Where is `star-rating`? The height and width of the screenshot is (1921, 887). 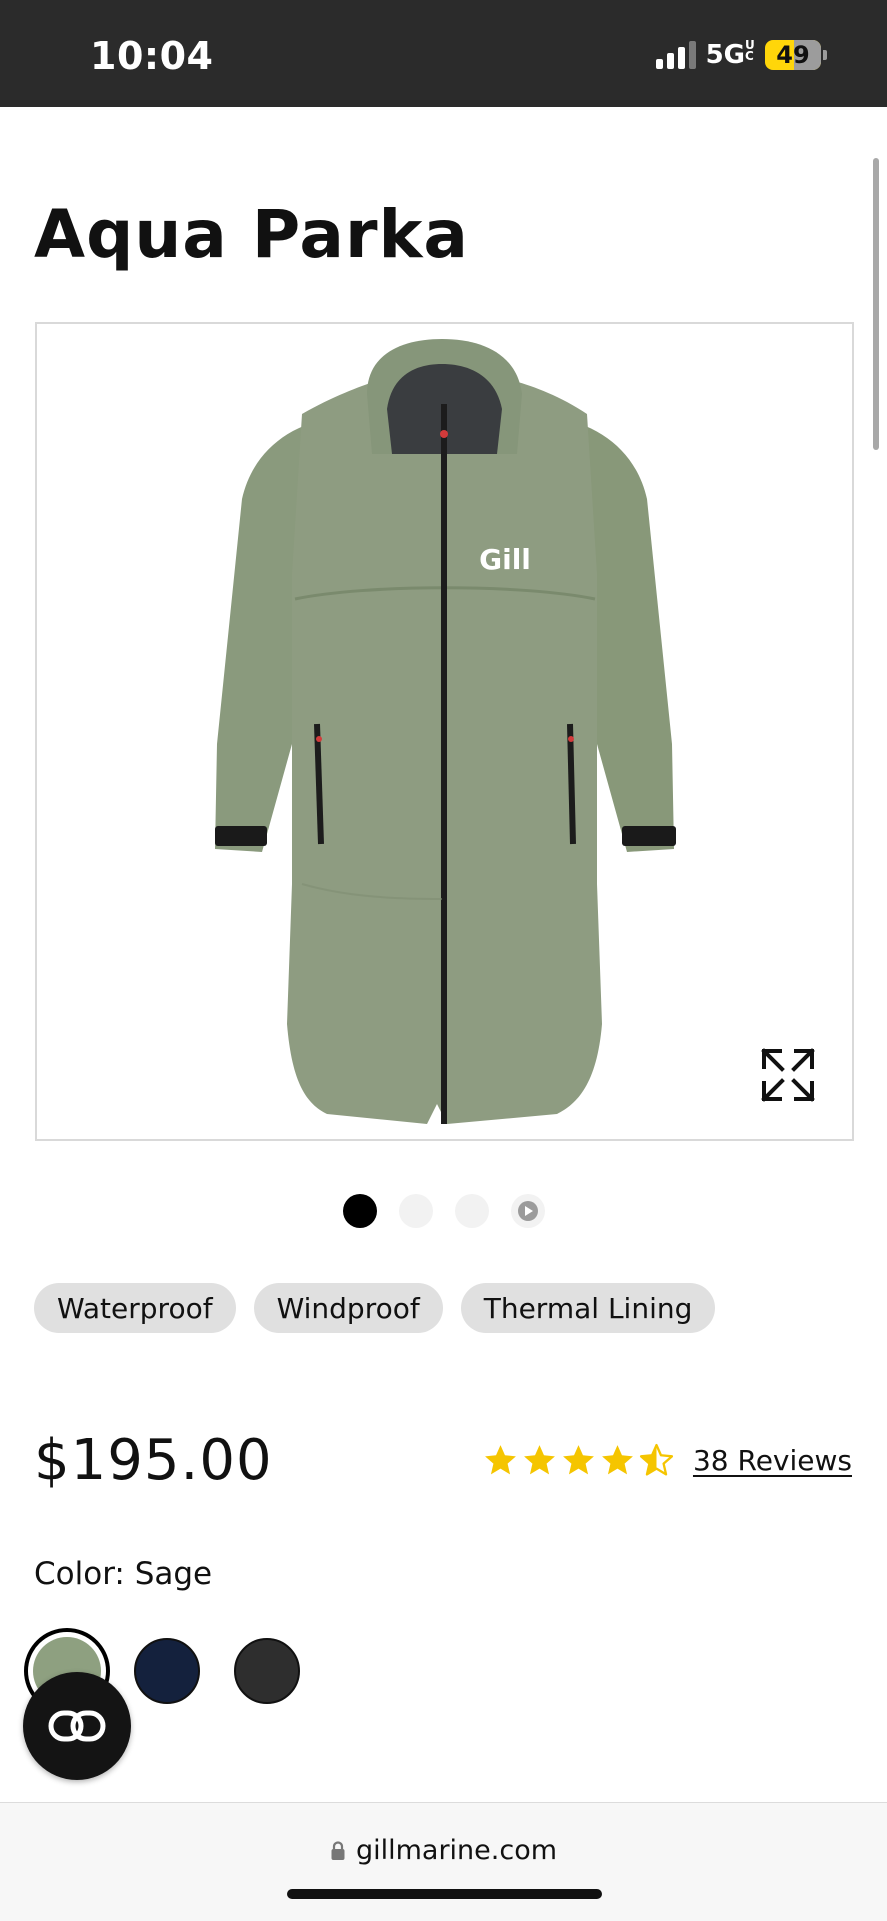 star-rating is located at coordinates (578, 1460).